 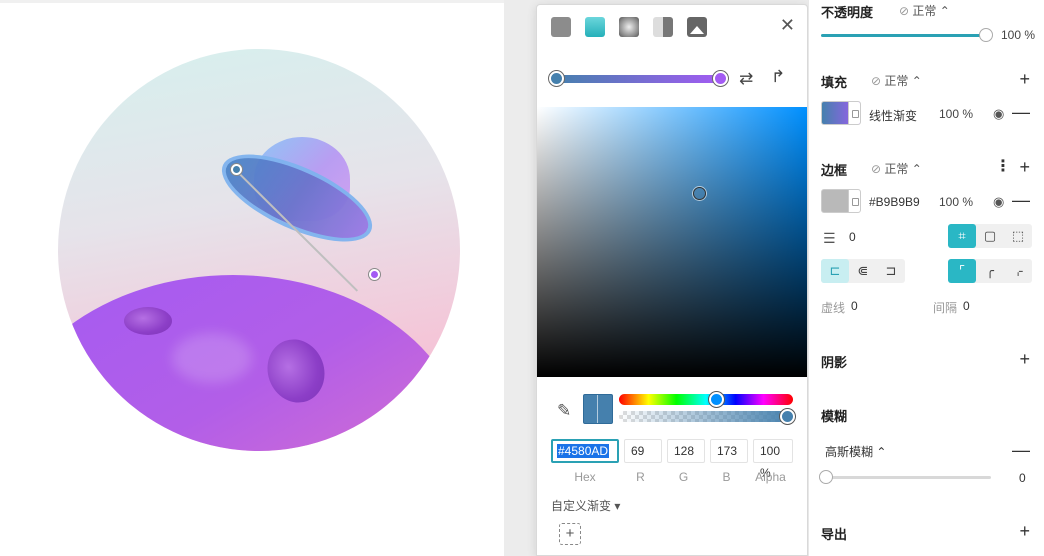 What do you see at coordinates (894, 202) in the screenshot?
I see `border-color-hex: #B9B9B9` at bounding box center [894, 202].